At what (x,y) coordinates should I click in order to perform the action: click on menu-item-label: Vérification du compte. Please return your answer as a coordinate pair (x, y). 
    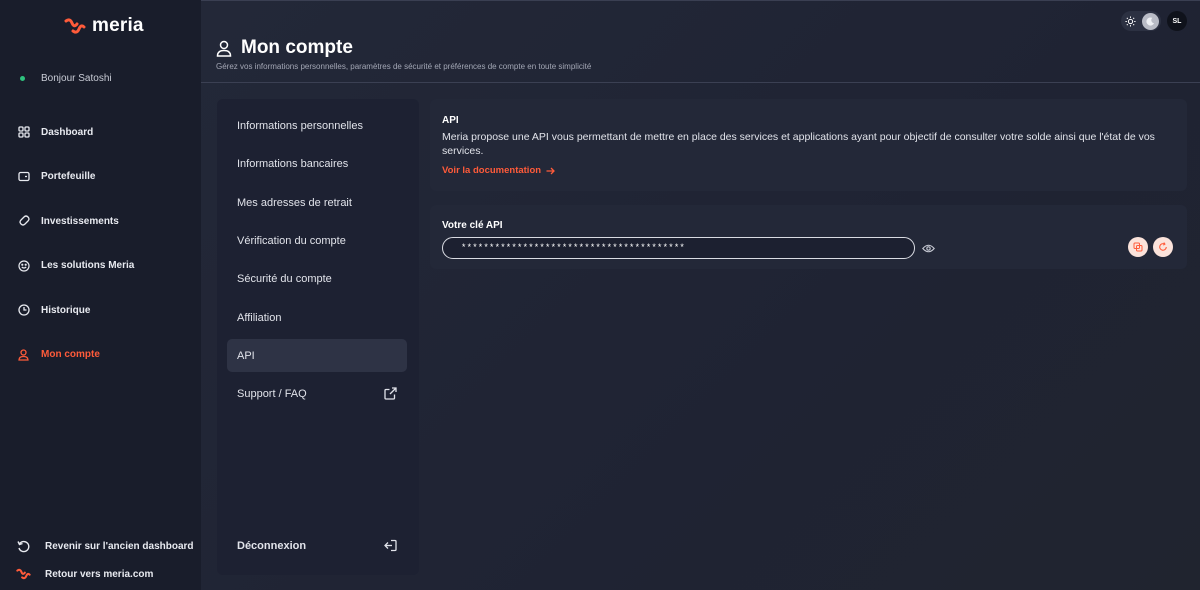
    Looking at the image, I should click on (291, 240).